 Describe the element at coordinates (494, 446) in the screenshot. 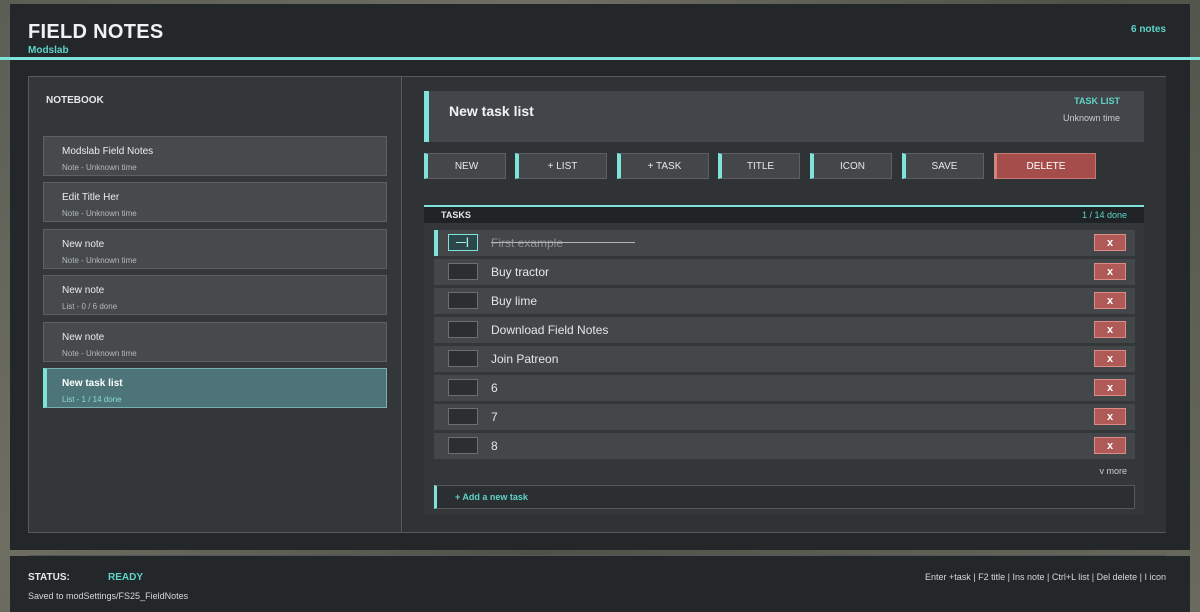

I see `task-label: 8` at that location.